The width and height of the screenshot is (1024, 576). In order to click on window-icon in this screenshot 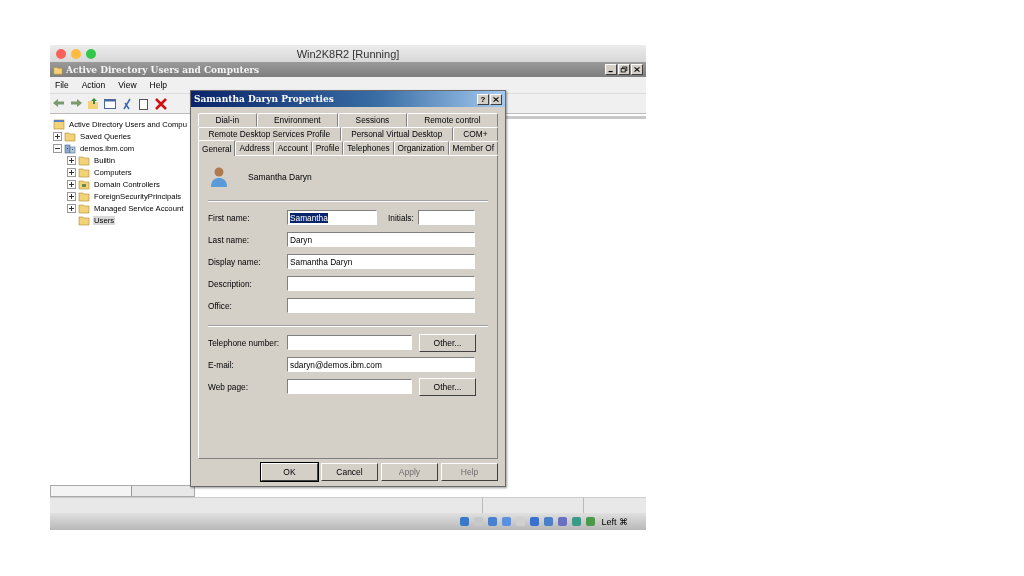, I will do `click(110, 103)`.